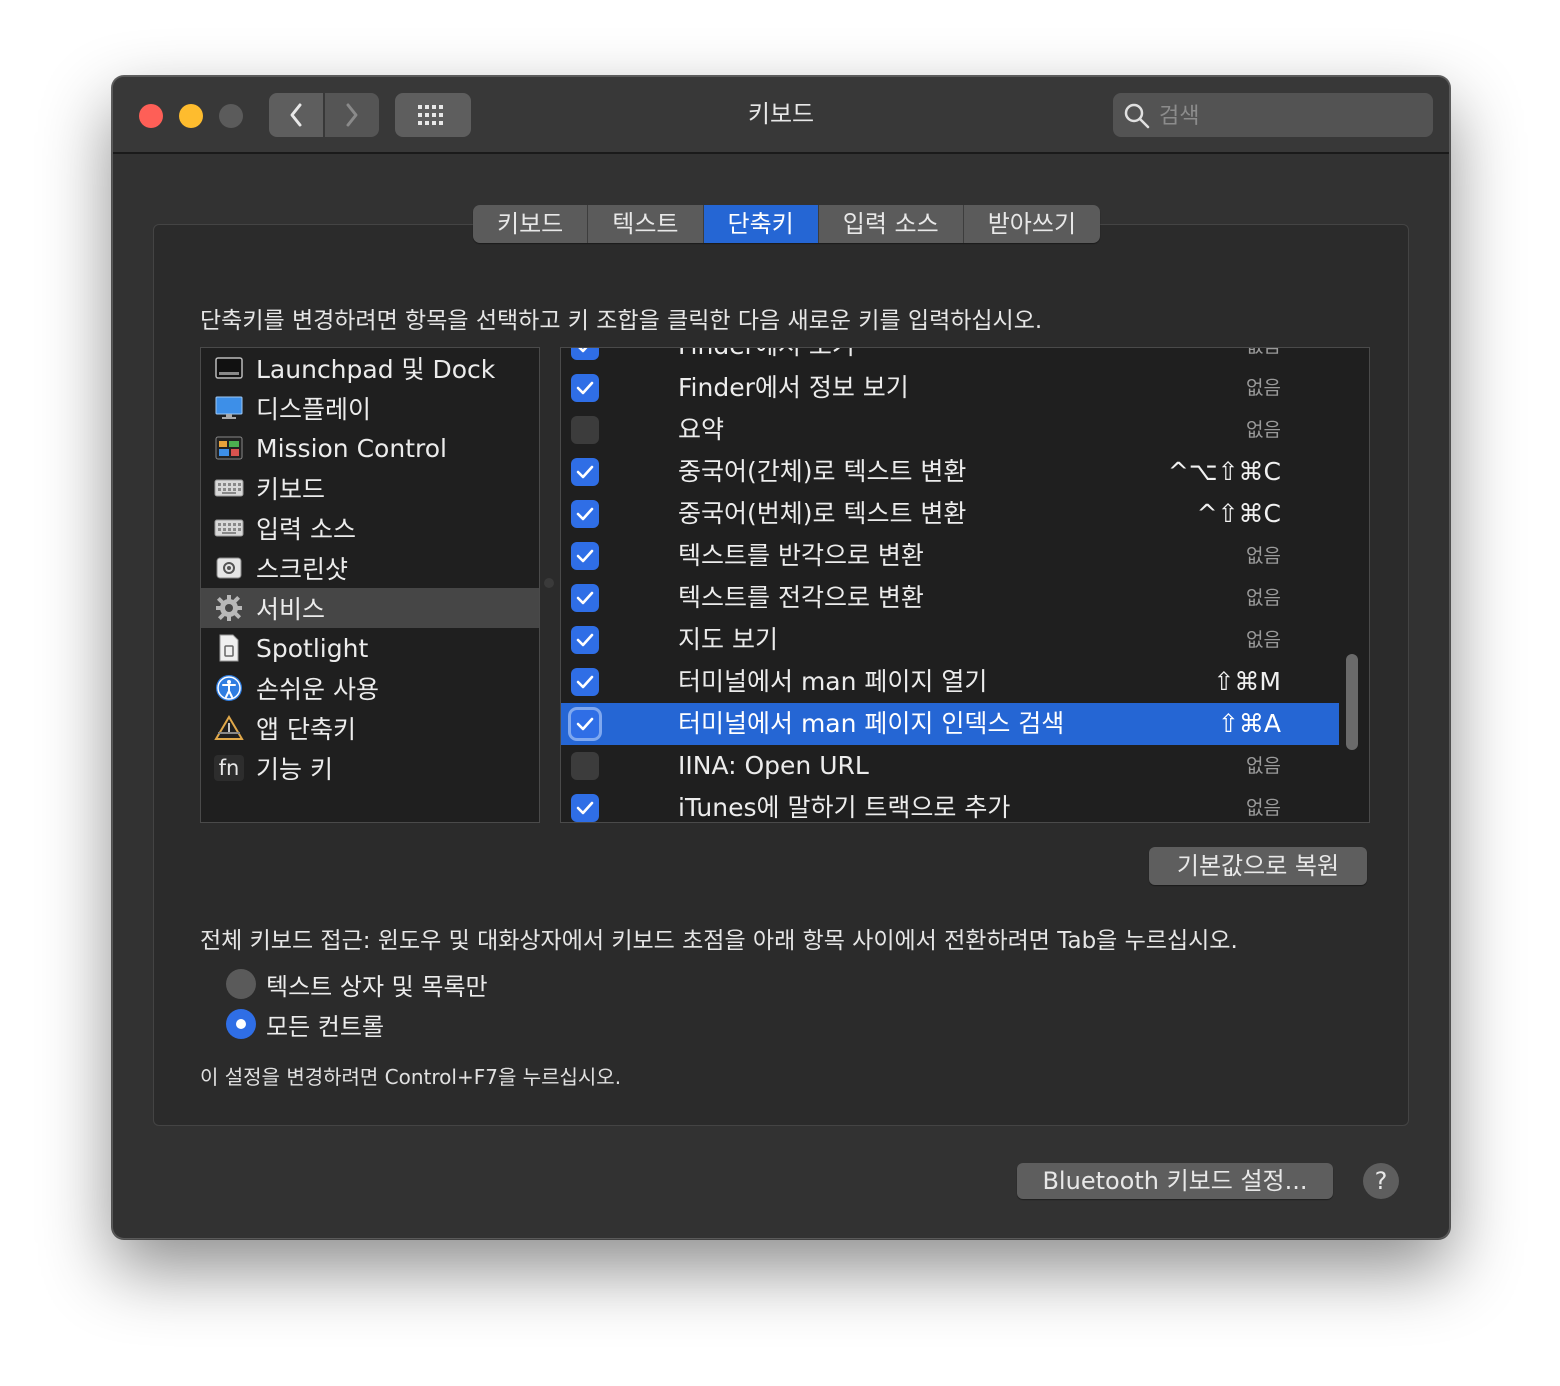  I want to click on back-button, so click(296, 115).